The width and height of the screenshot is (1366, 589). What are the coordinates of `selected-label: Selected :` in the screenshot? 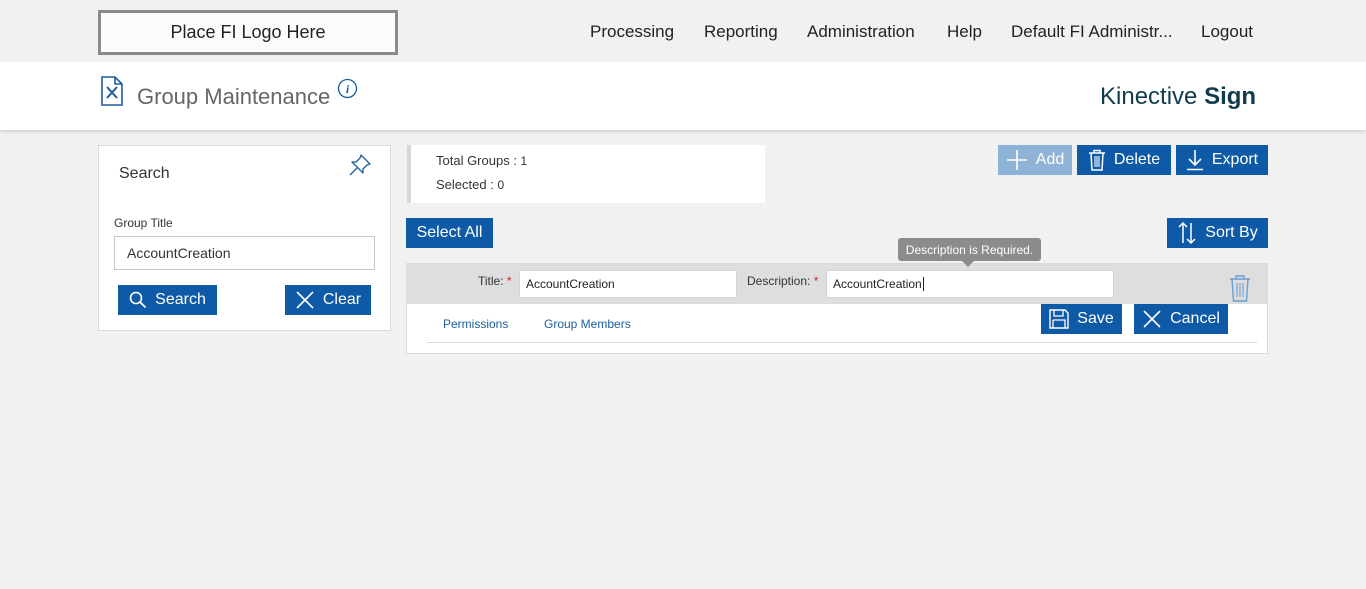 It's located at (467, 184).